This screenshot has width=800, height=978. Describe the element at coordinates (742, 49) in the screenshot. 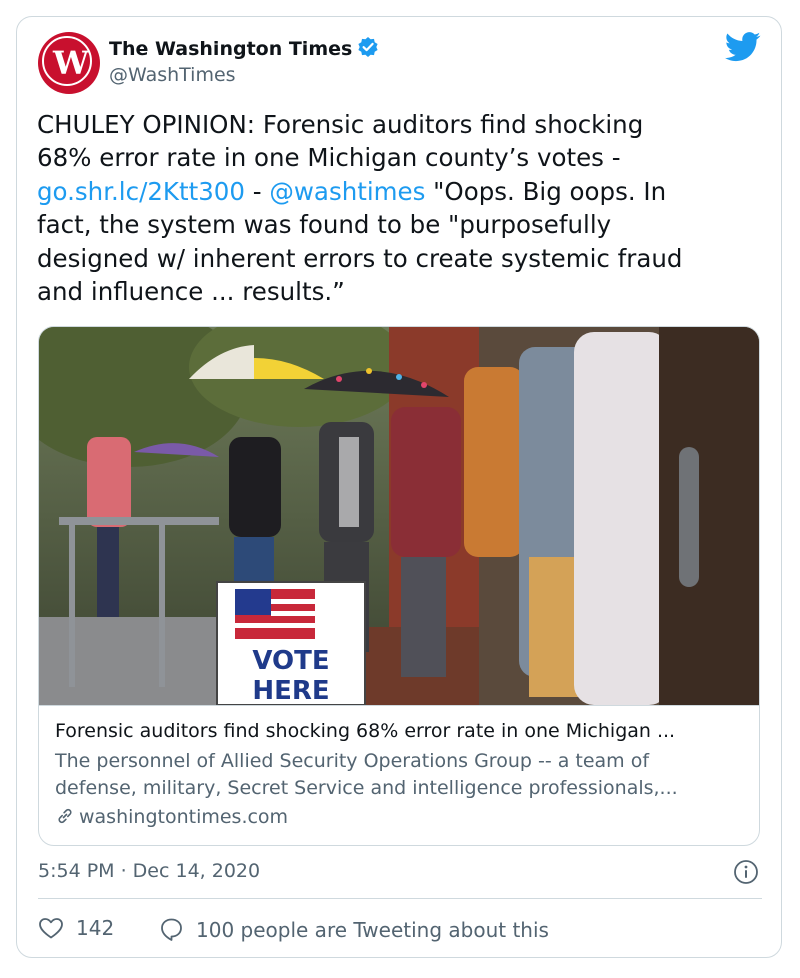

I see `twitter-bird-icon` at that location.